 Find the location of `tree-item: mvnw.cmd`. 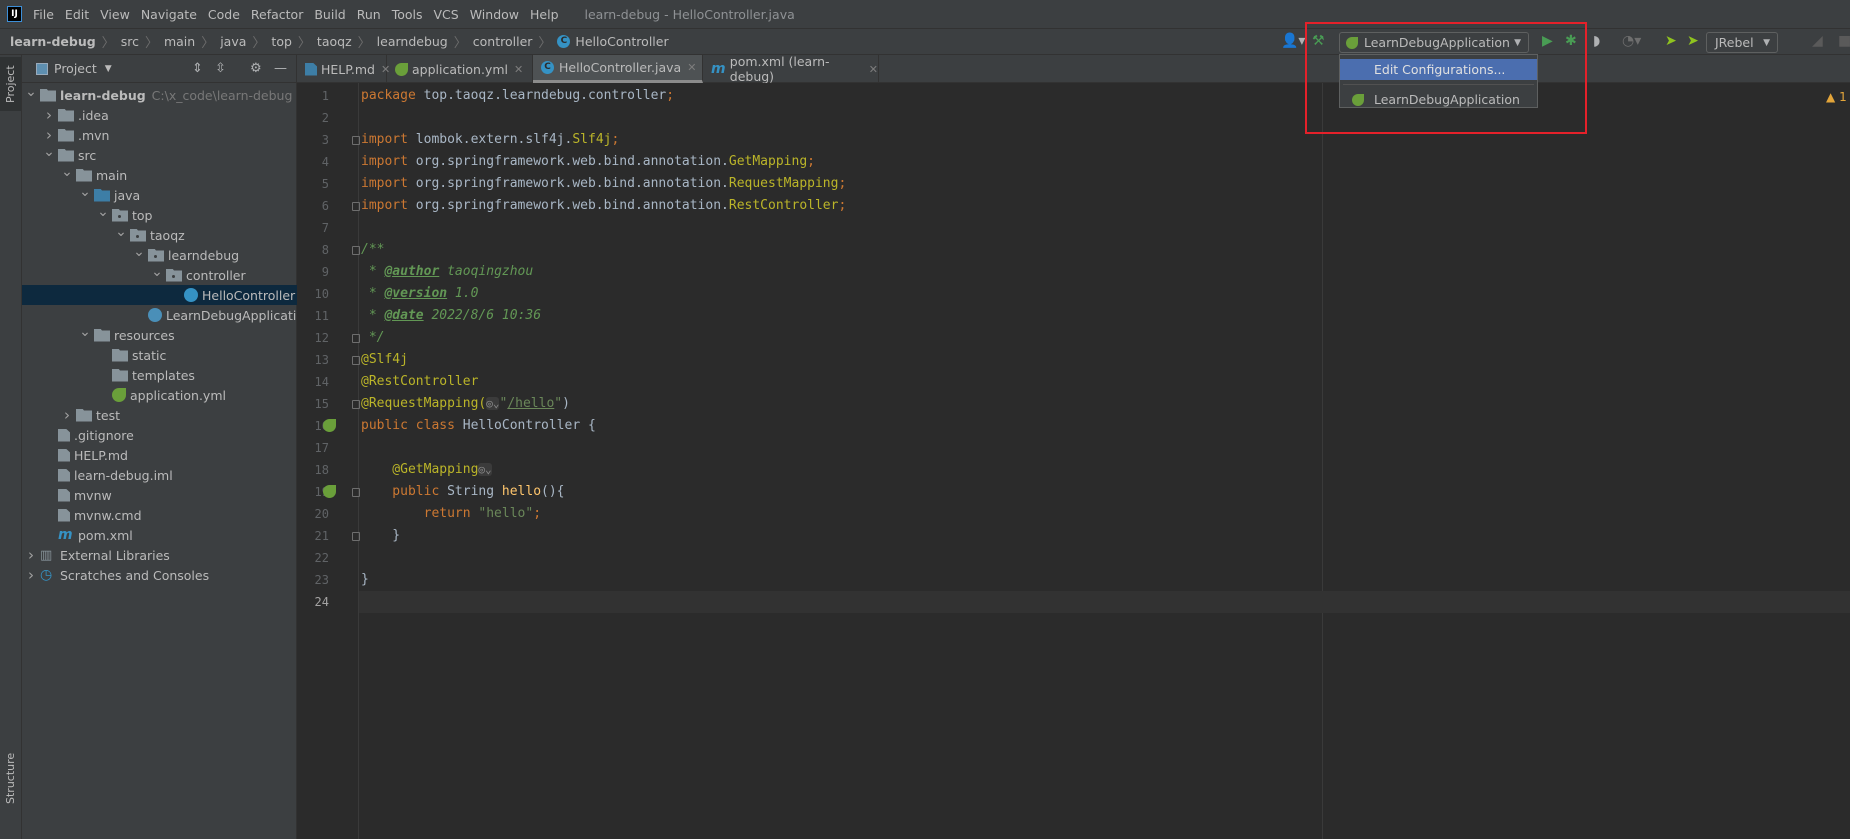

tree-item: mvnw.cmd is located at coordinates (159, 515).